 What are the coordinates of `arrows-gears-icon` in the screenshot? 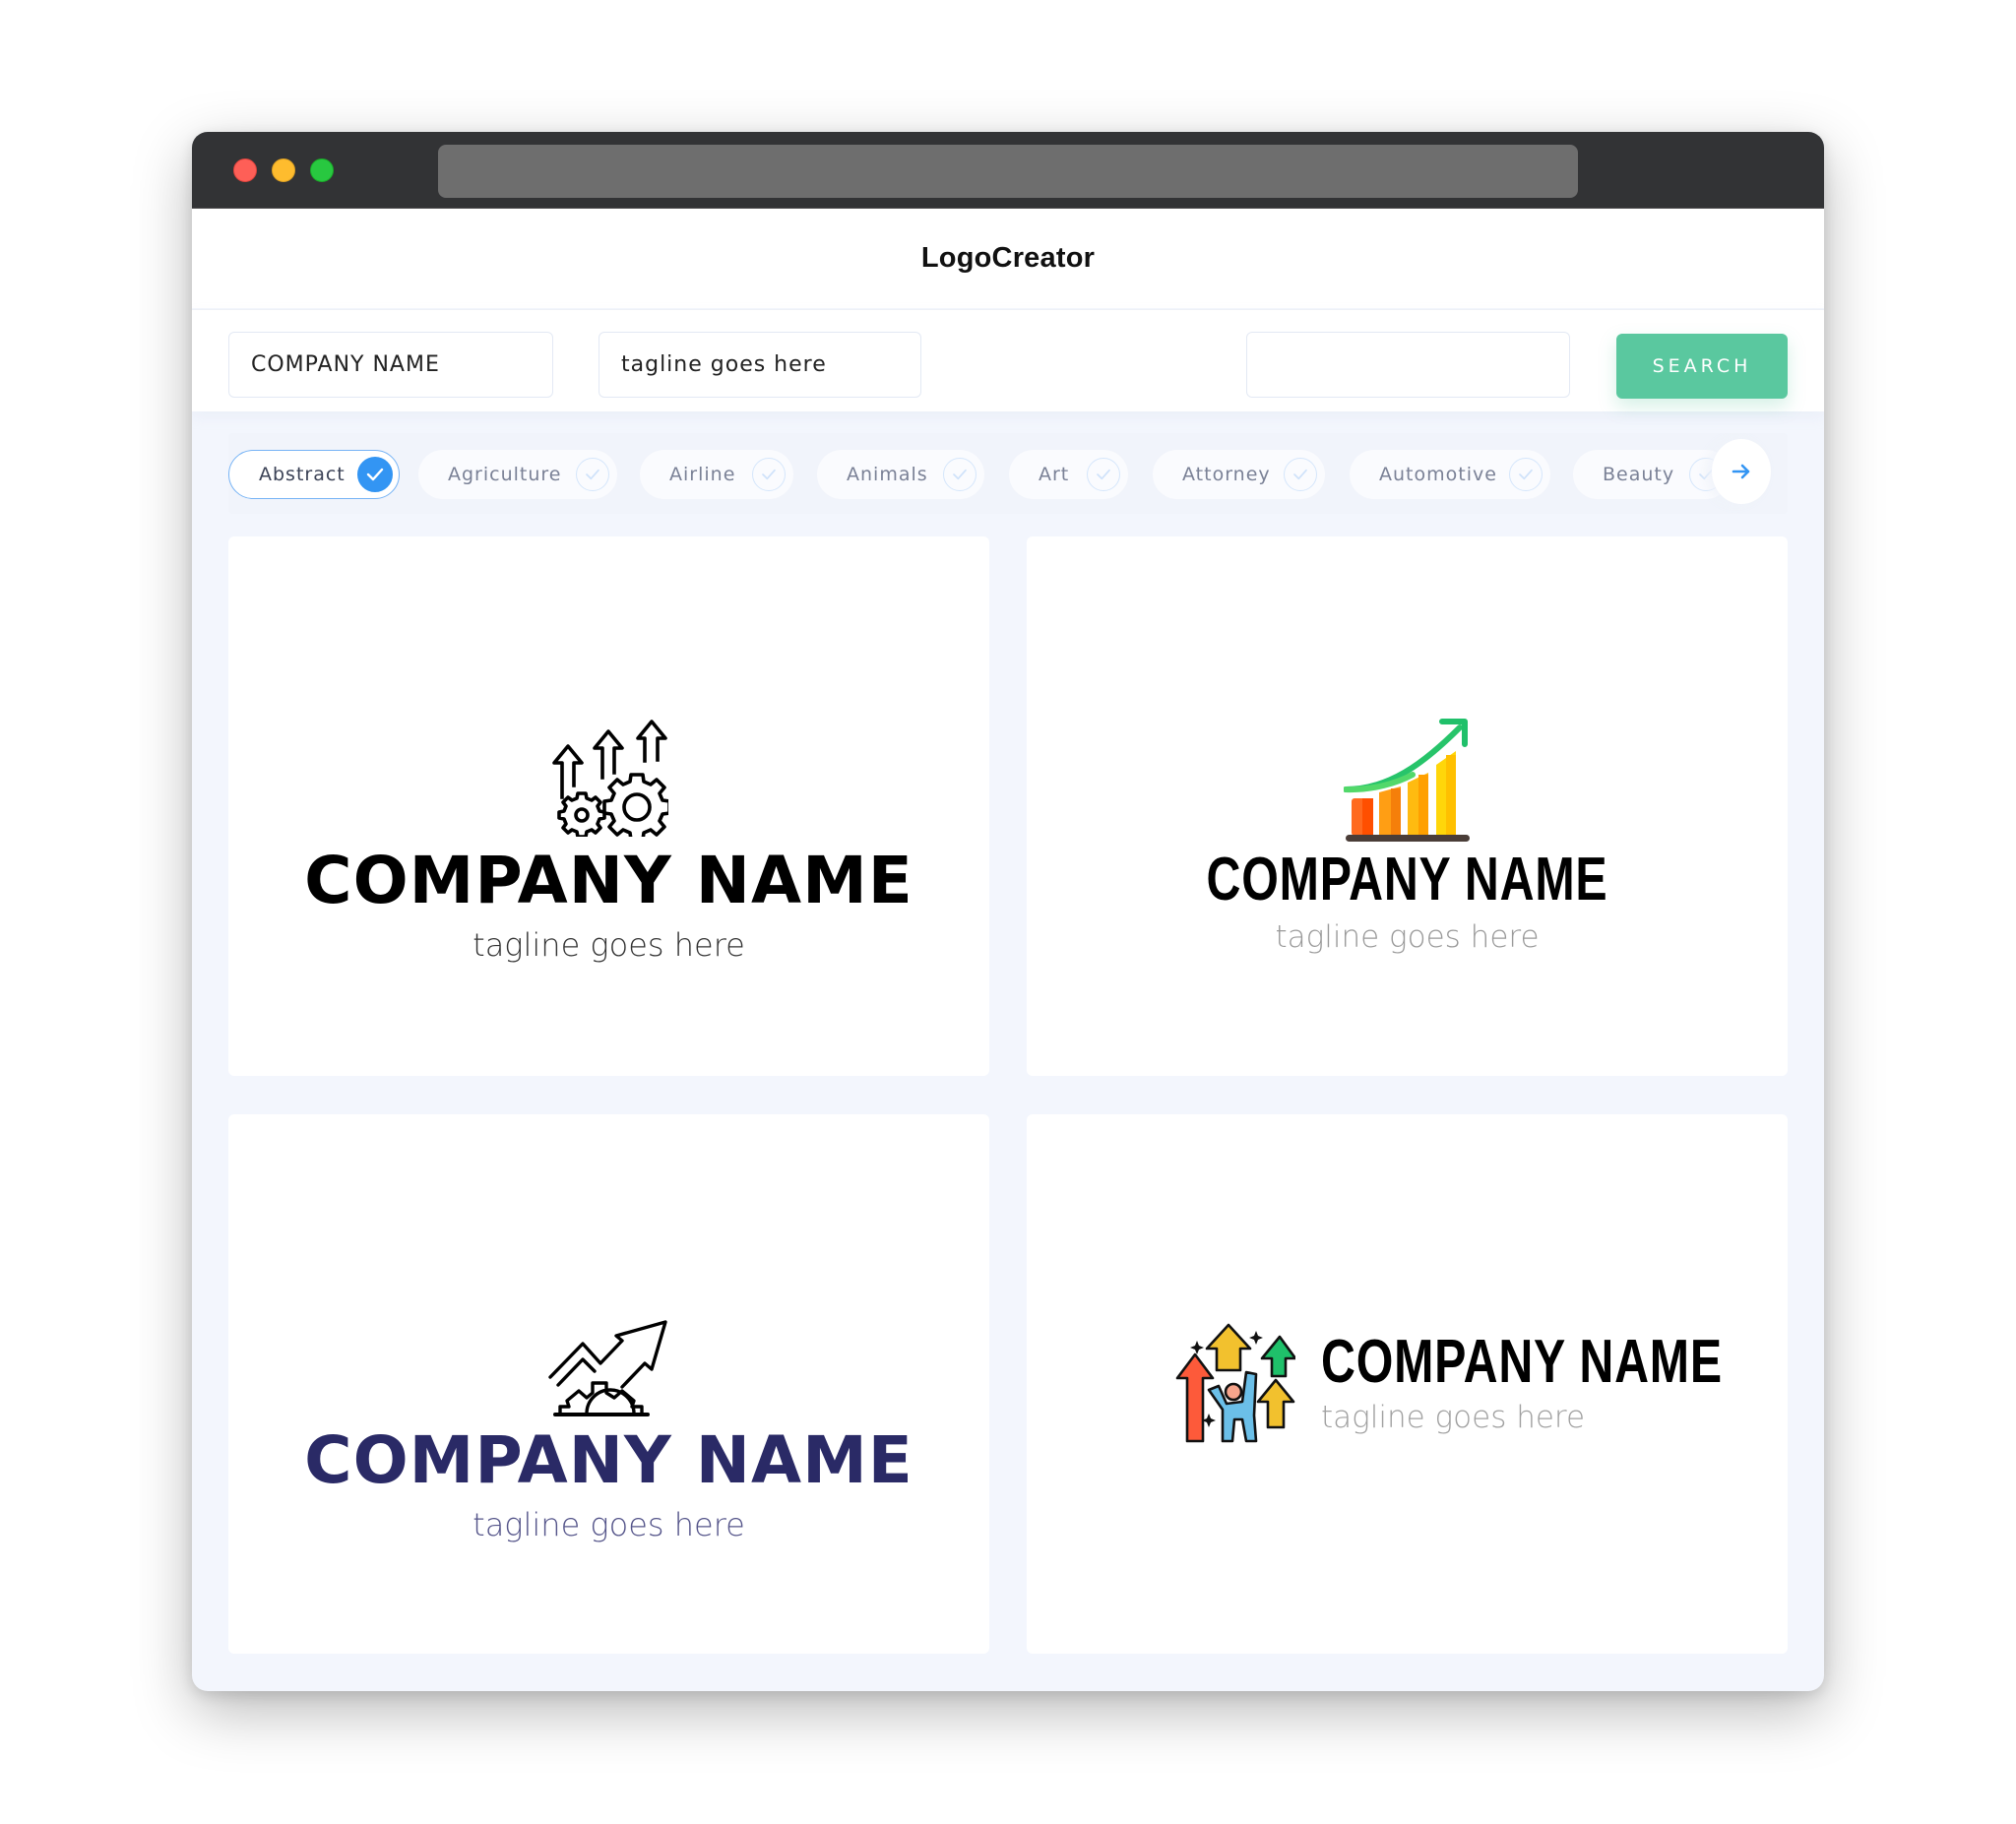 It's located at (609, 778).